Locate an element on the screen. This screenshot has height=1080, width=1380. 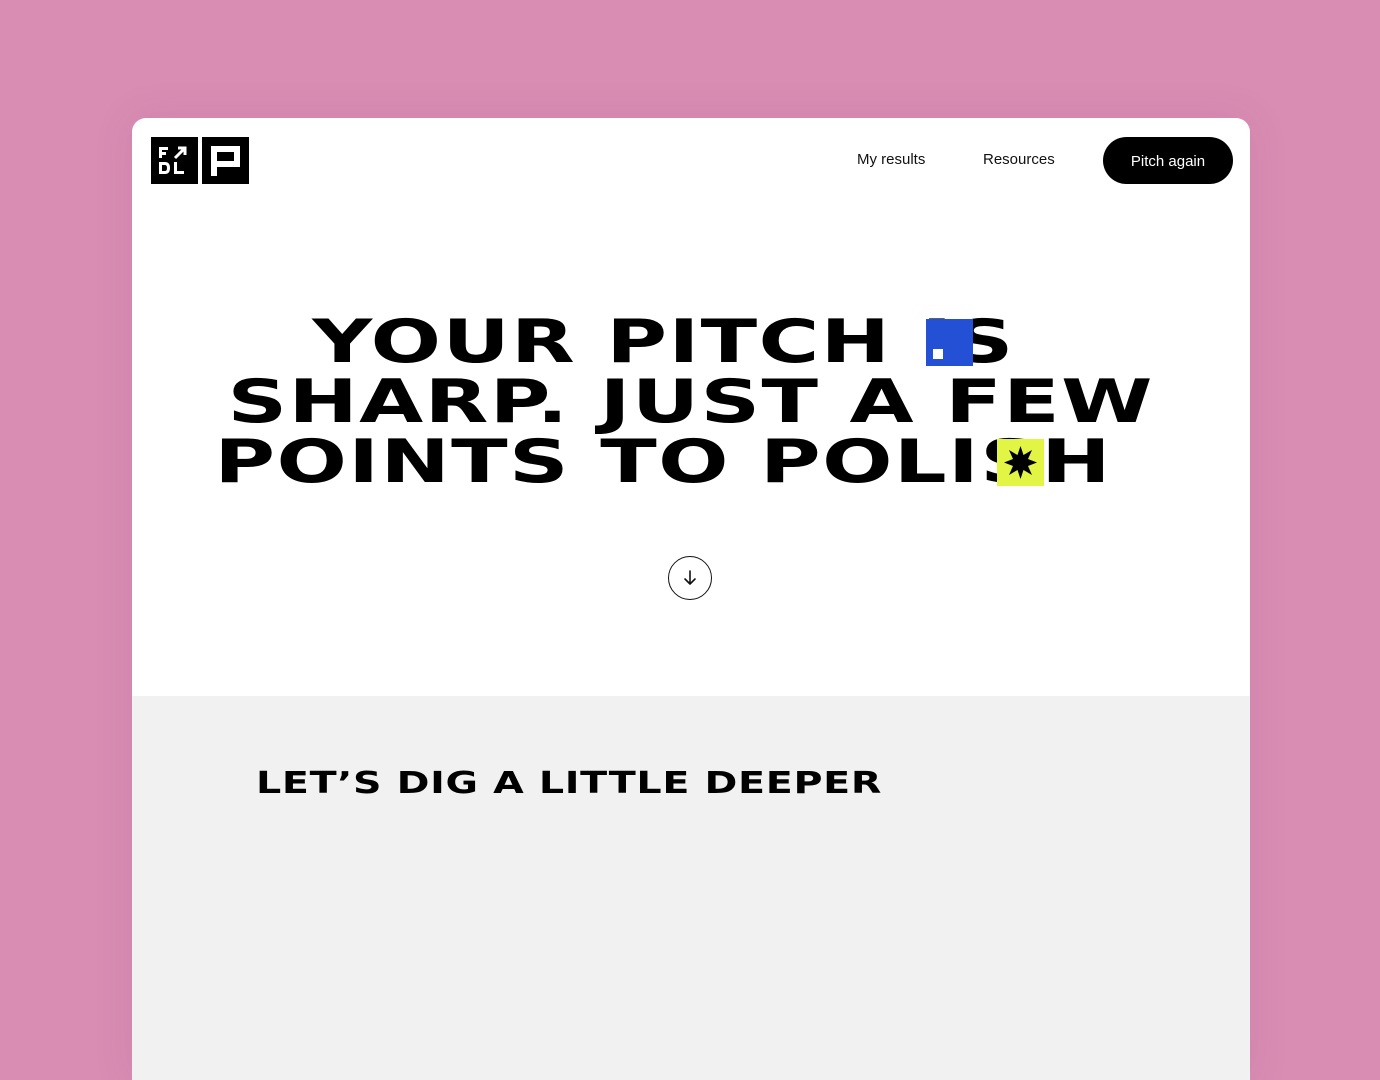
pitch-again-button: Pitch again is located at coordinates (1168, 160).